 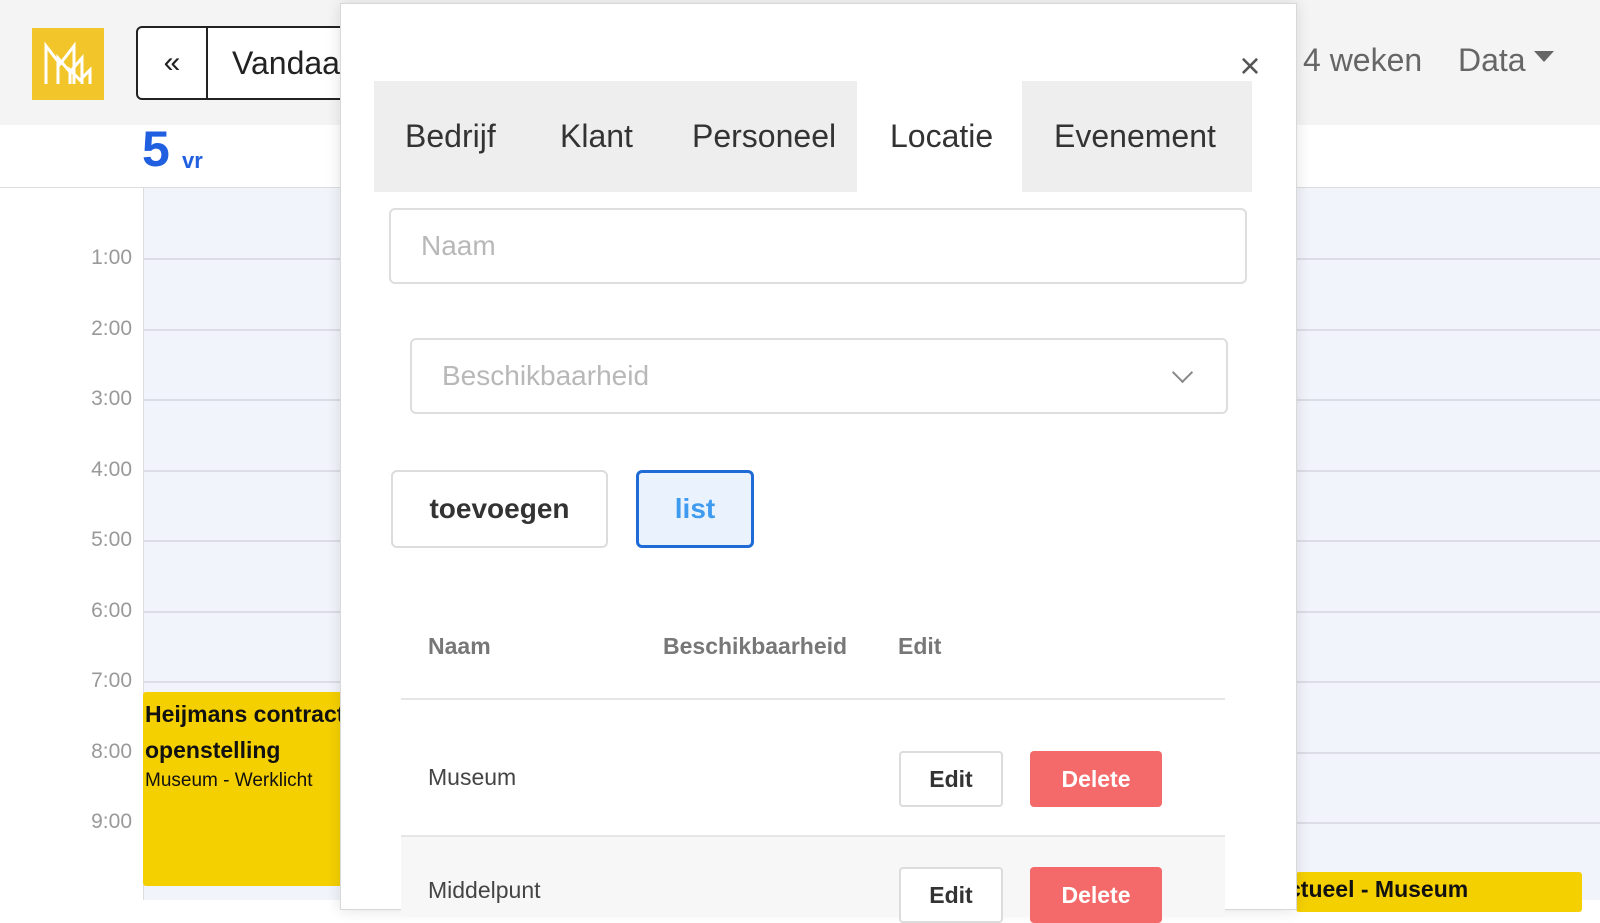 What do you see at coordinates (111, 328) in the screenshot?
I see `hour-label: 2:00` at bounding box center [111, 328].